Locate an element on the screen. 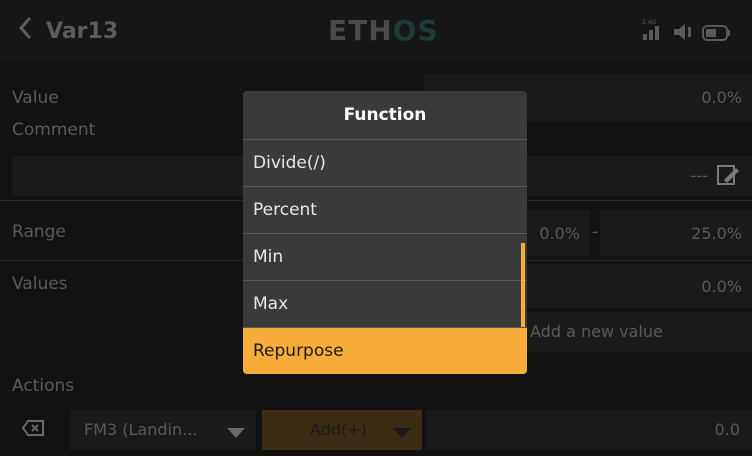  action-function-select: Add(+) is located at coordinates (342, 430).